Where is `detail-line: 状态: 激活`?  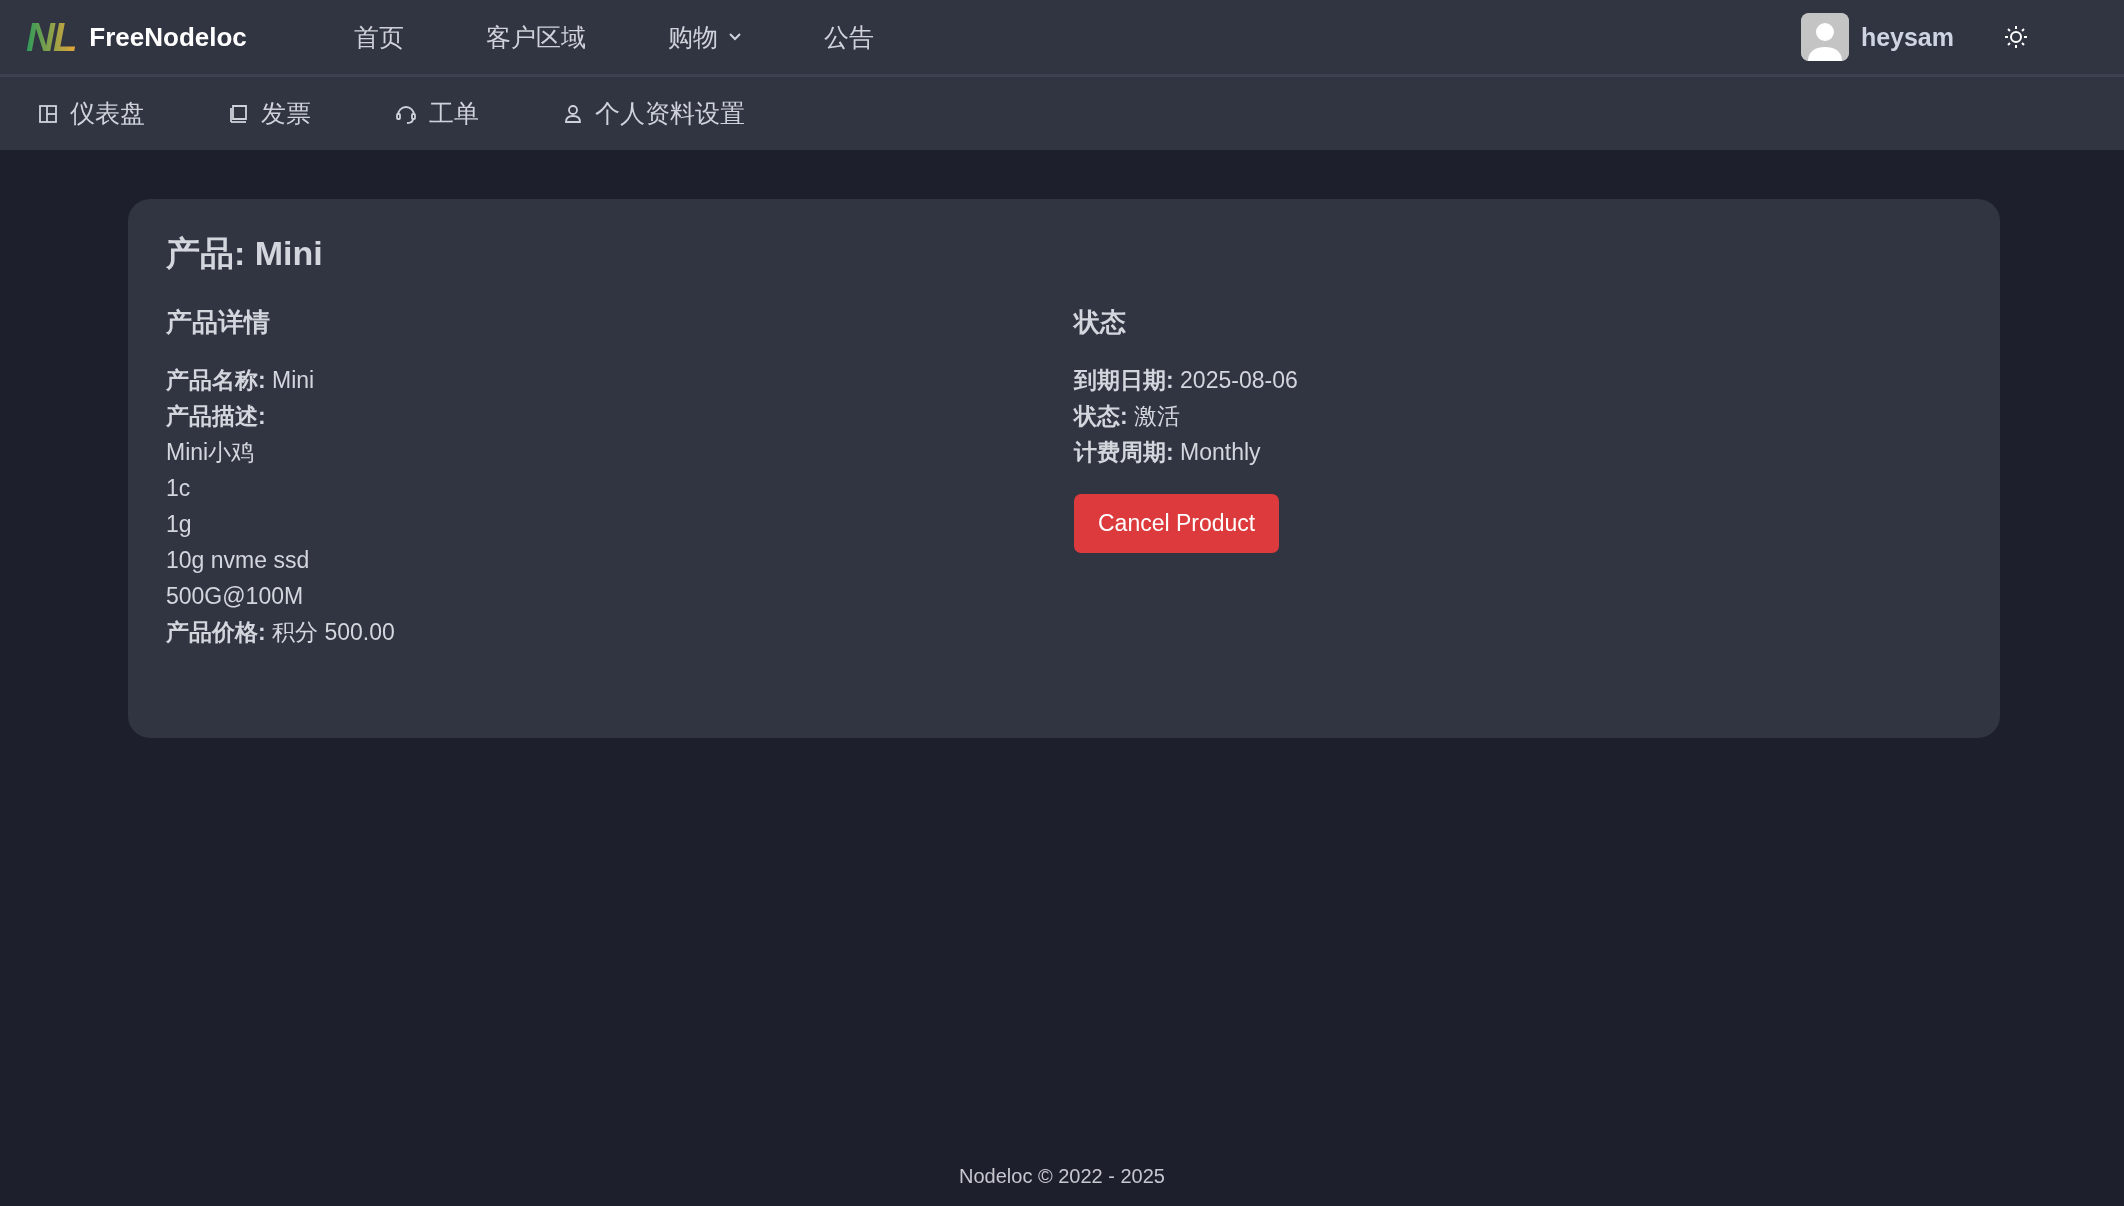 detail-line: 状态: 激活 is located at coordinates (1128, 416).